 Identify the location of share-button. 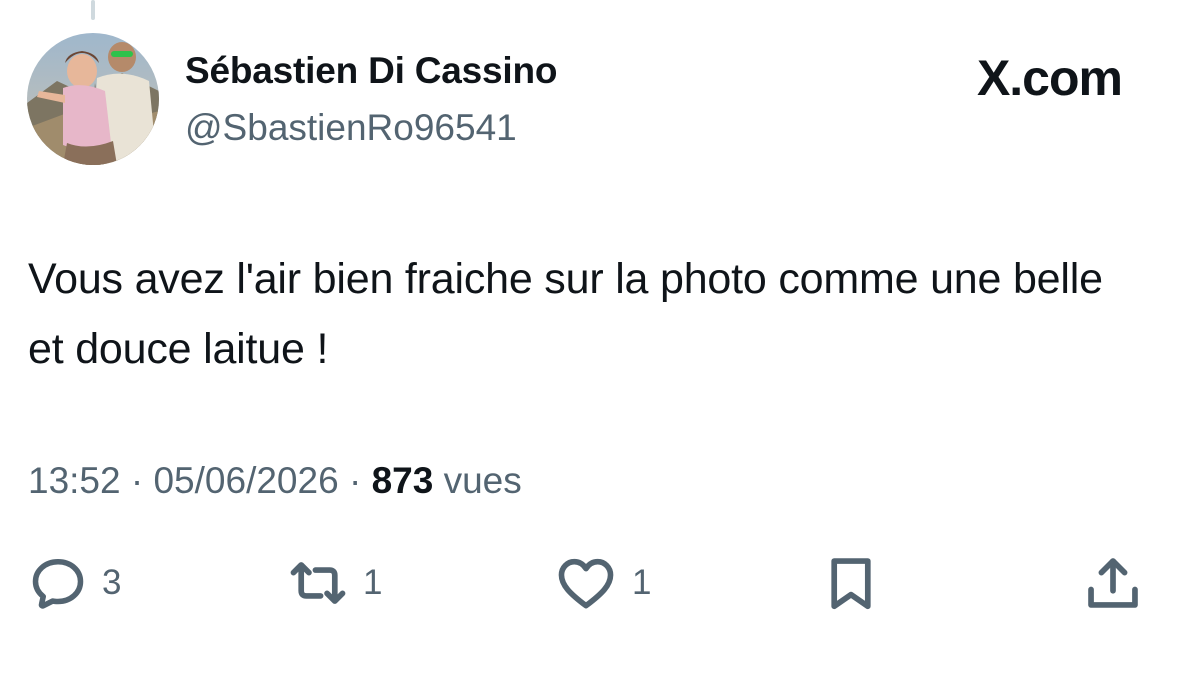
(1113, 583).